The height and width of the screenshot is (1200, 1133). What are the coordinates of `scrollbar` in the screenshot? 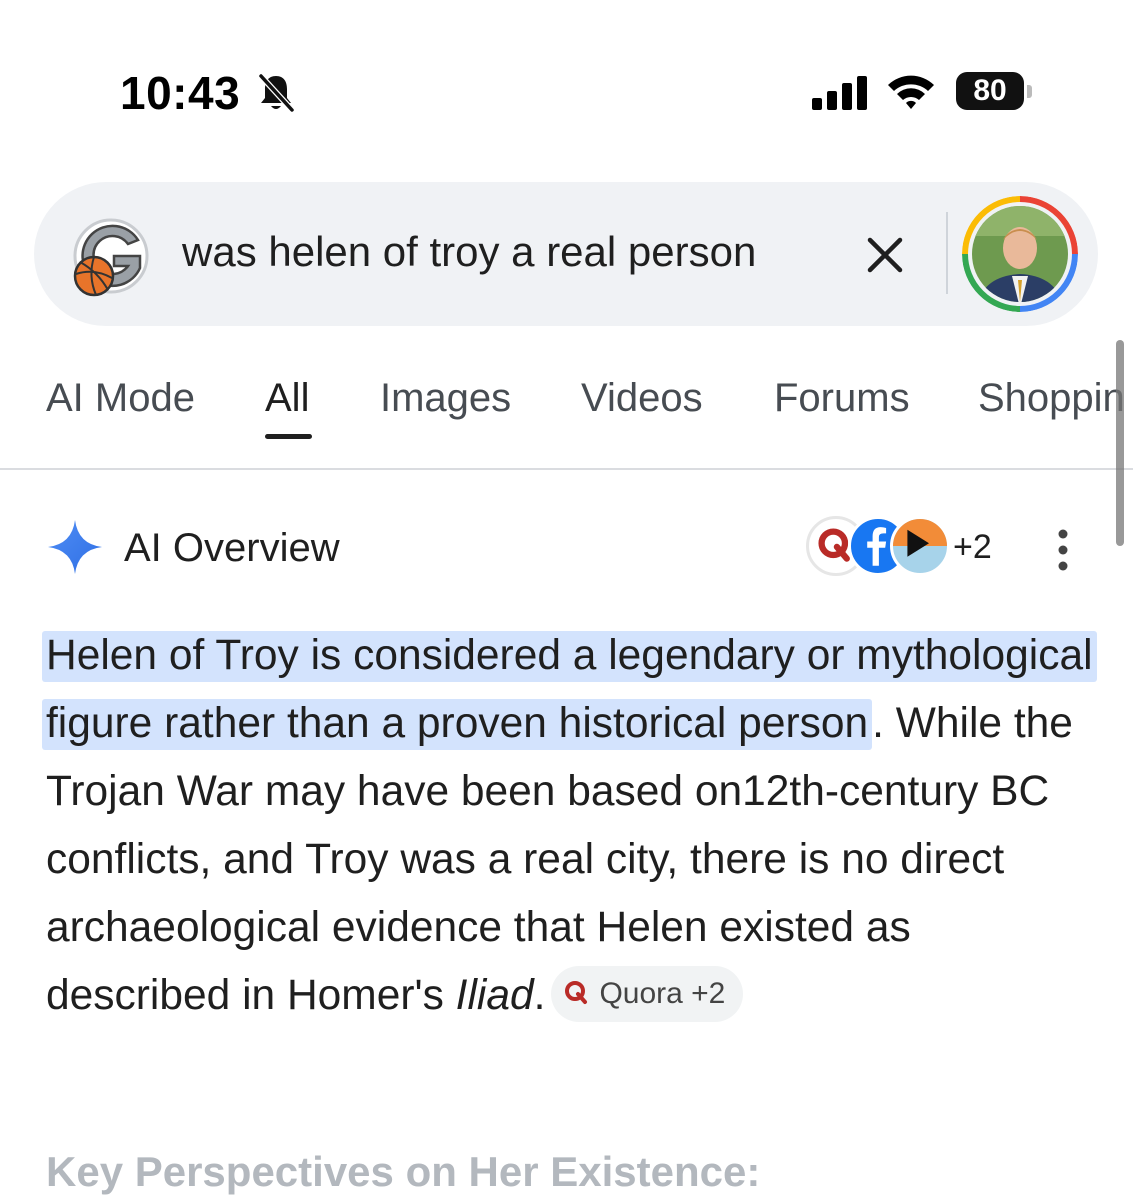 It's located at (1120, 443).